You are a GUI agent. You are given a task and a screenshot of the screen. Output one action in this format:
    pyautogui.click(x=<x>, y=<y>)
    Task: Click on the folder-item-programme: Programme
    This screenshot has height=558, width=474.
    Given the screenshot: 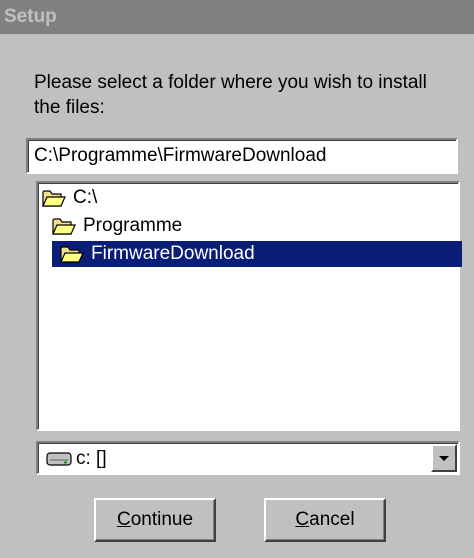 What is the action you would take?
    pyautogui.click(x=118, y=226)
    